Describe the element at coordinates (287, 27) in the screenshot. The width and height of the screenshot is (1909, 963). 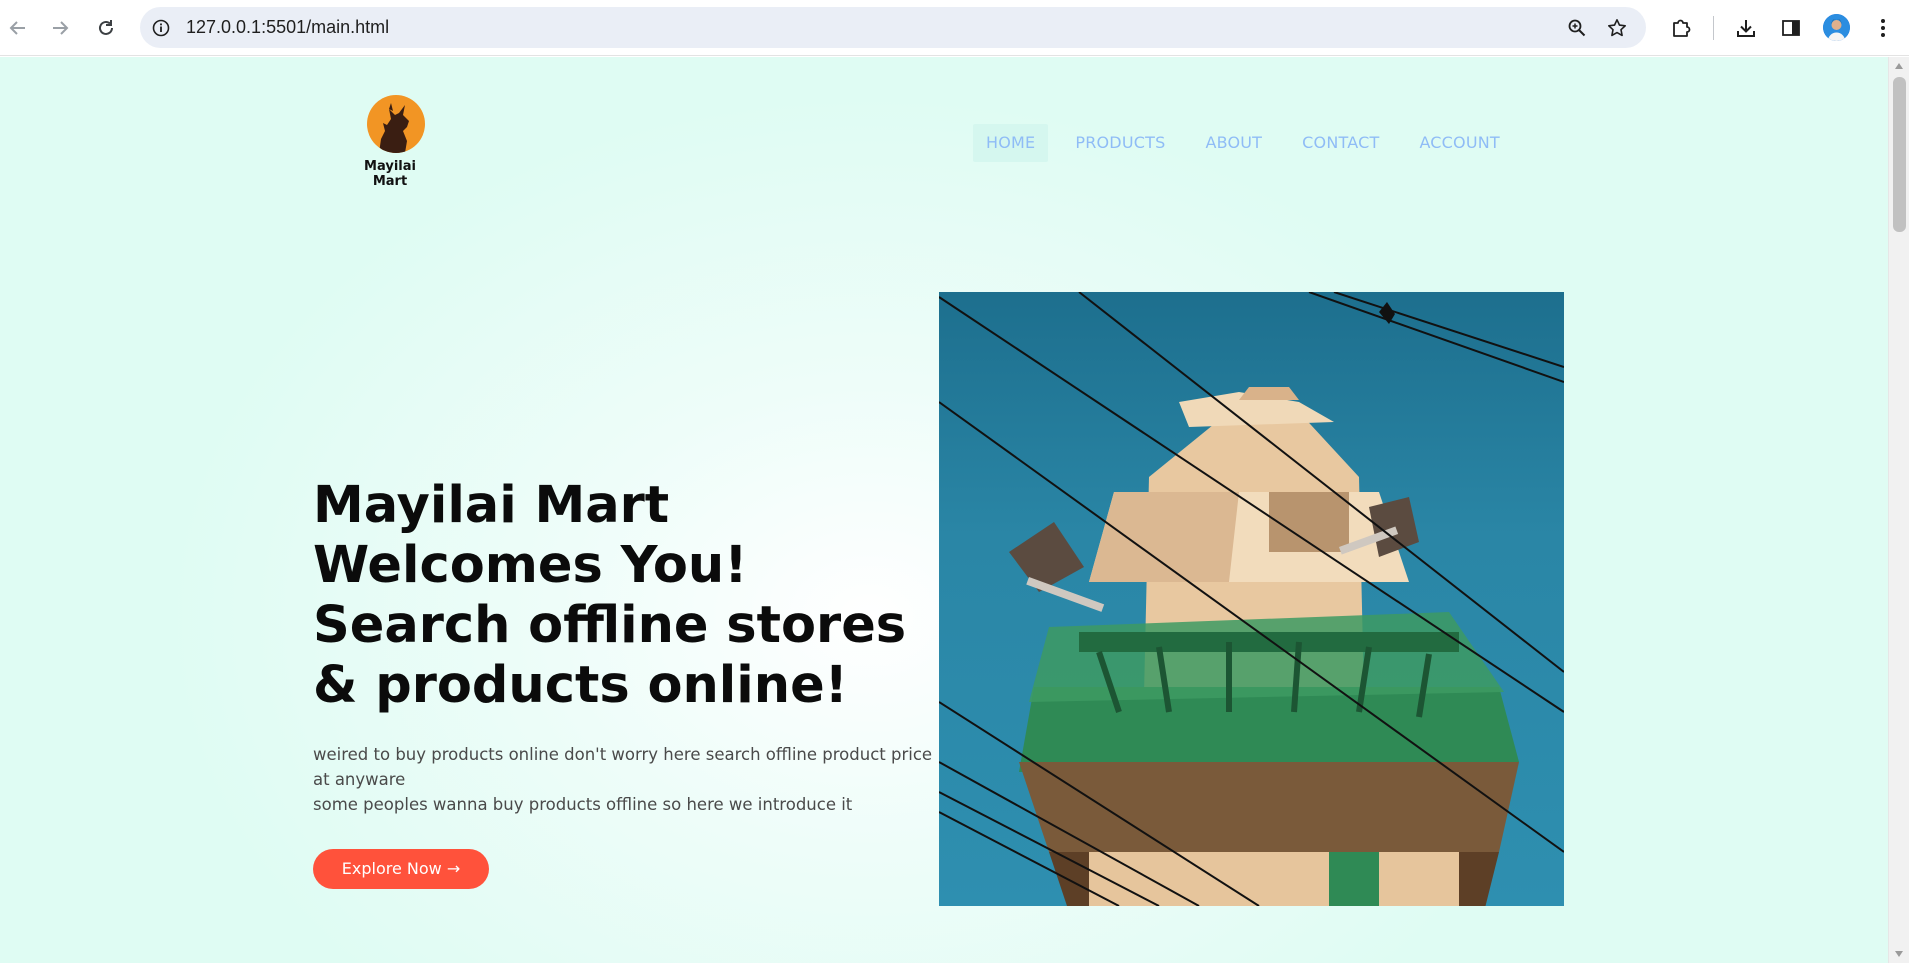
I see `url-text: 127.0.0.1:5501/main.html` at that location.